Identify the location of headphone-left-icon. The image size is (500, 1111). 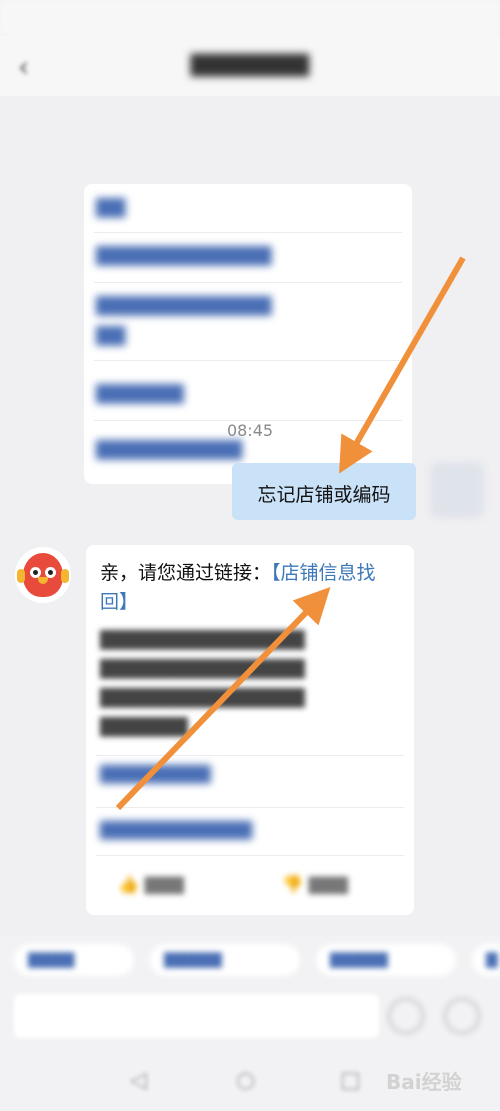
(21, 576).